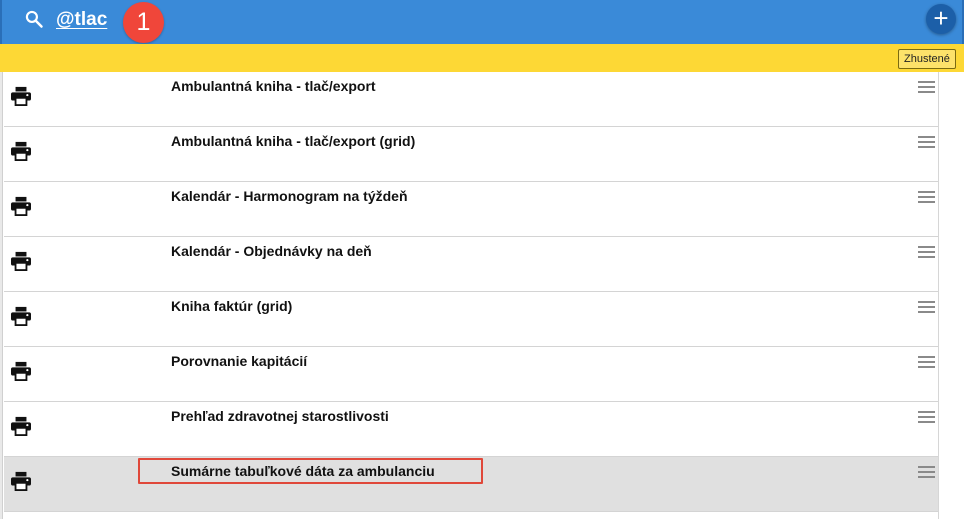 Image resolution: width=964 pixels, height=519 pixels. I want to click on list-item-selected: Sumárne tabuľkové dáta za ambulanciu, so click(471, 484).